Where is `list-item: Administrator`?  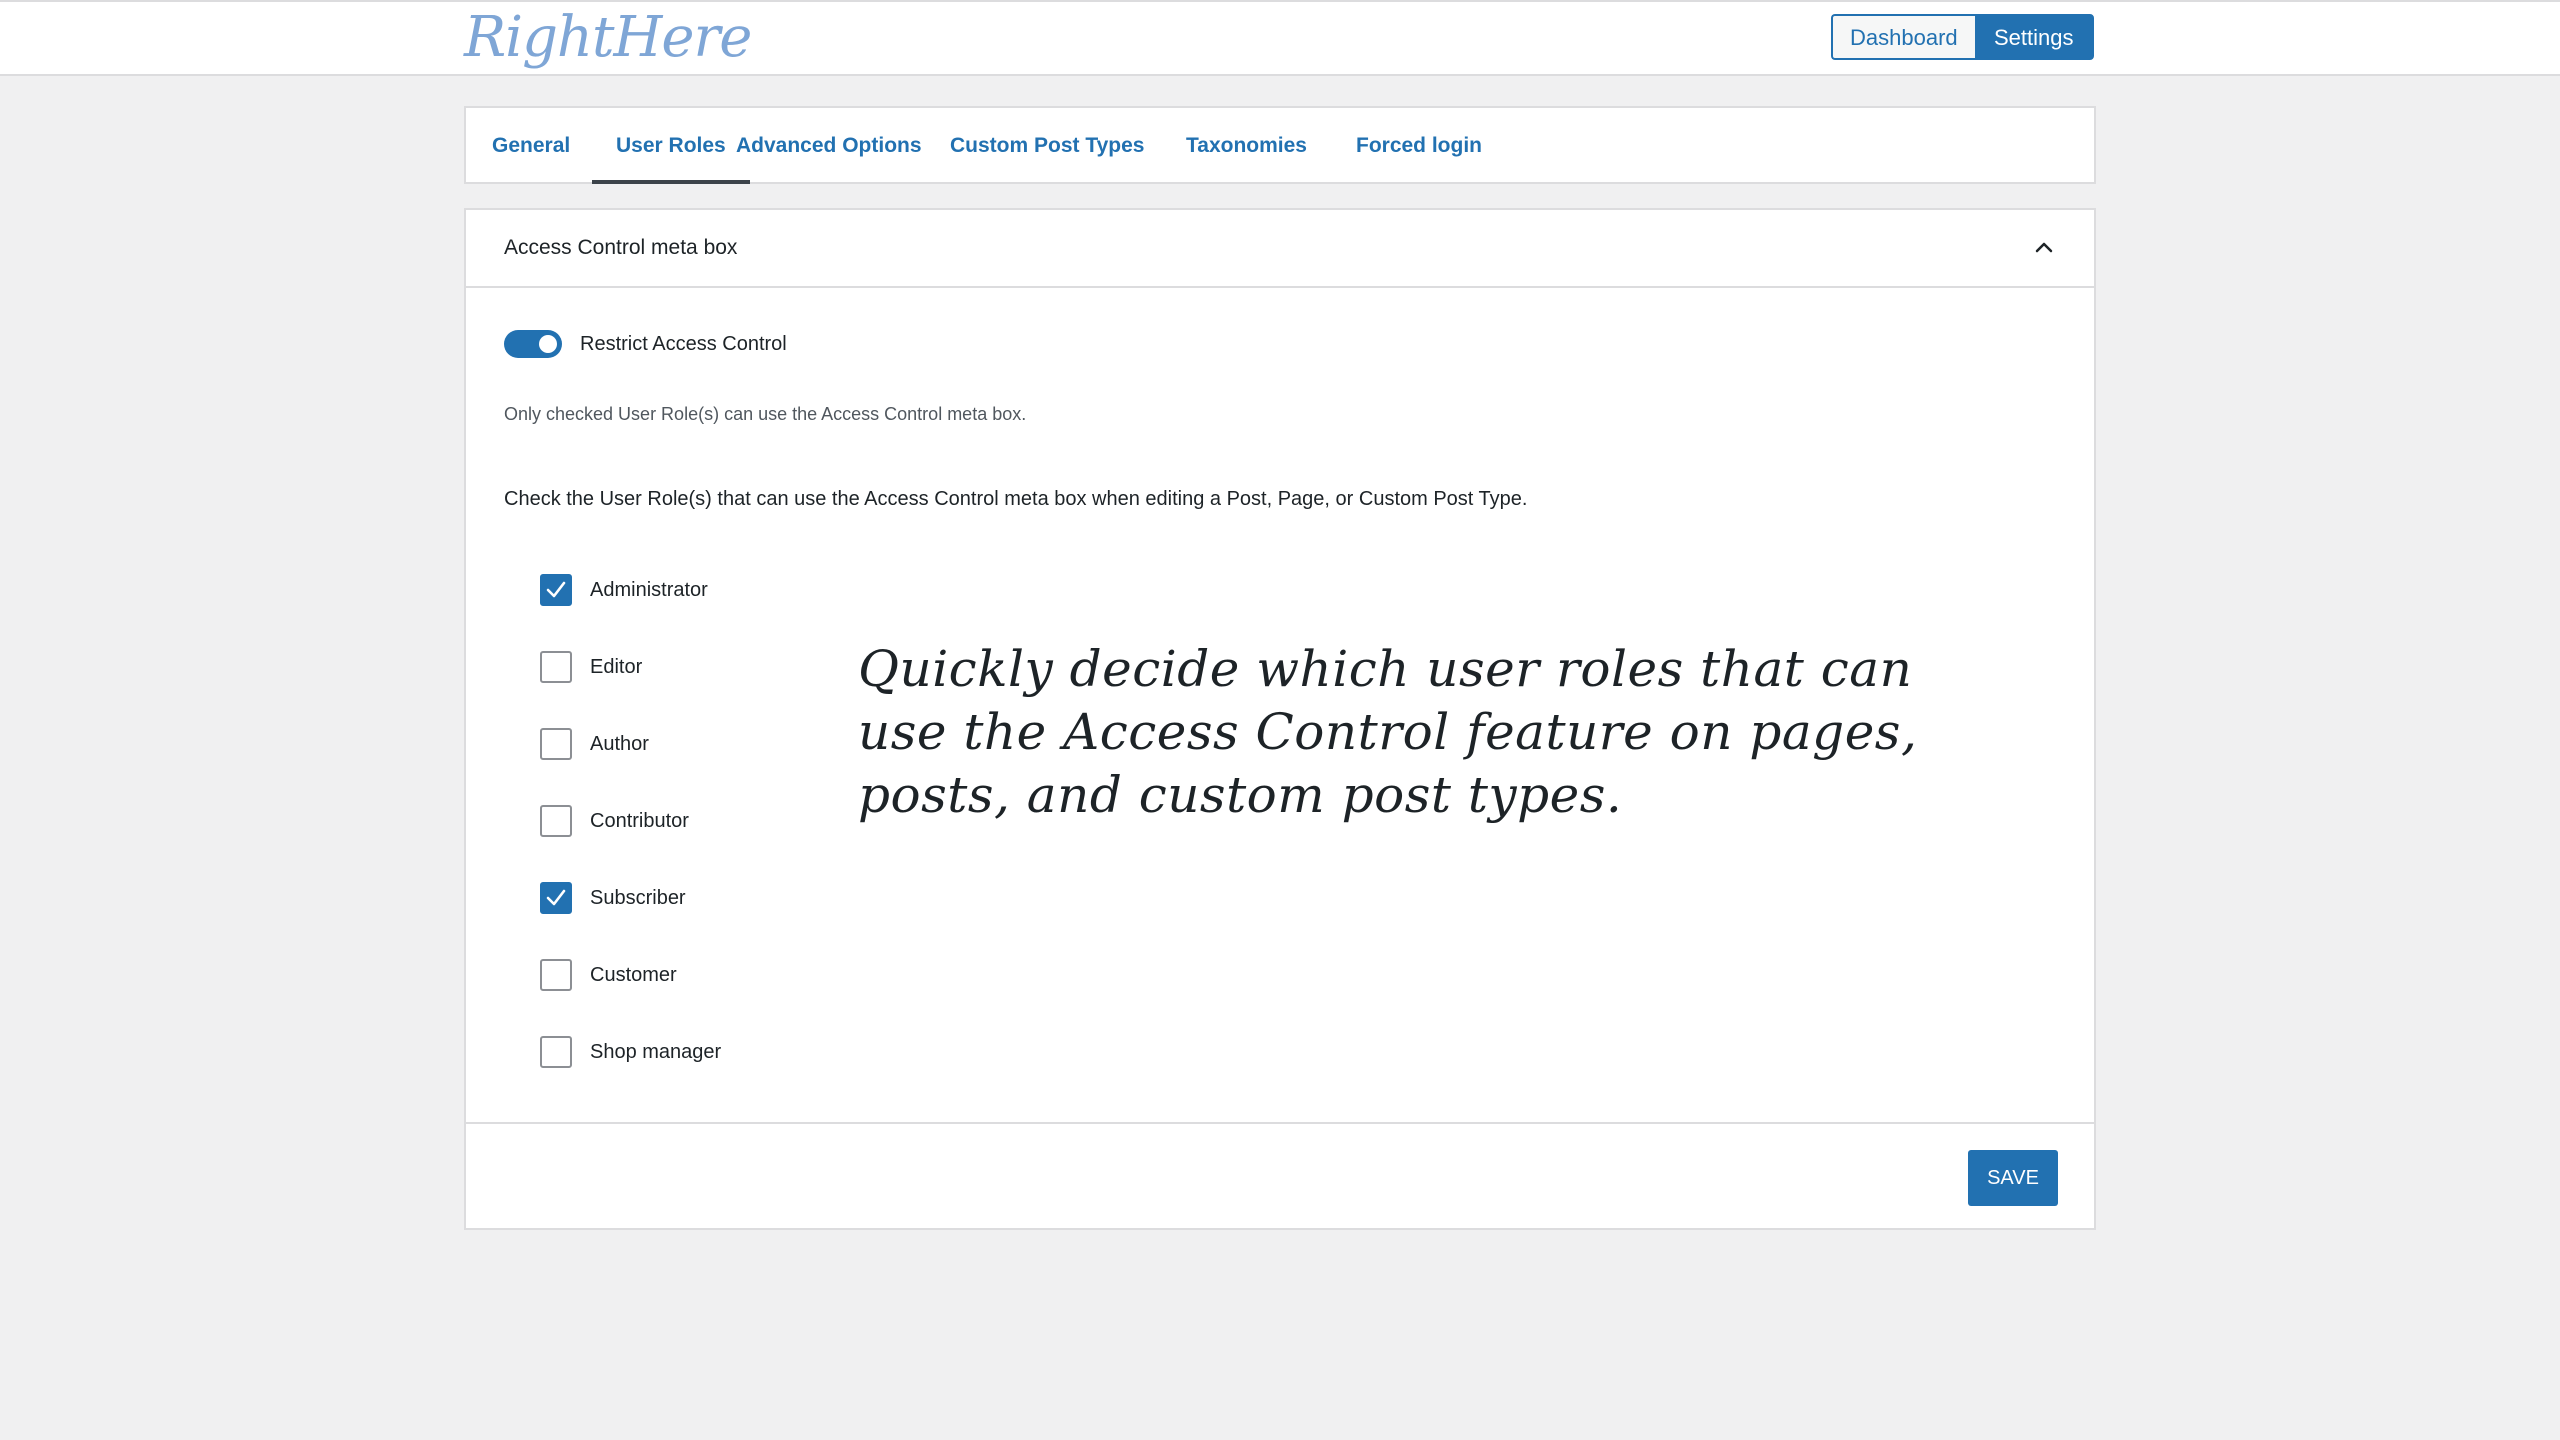
list-item: Administrator is located at coordinates (630, 612).